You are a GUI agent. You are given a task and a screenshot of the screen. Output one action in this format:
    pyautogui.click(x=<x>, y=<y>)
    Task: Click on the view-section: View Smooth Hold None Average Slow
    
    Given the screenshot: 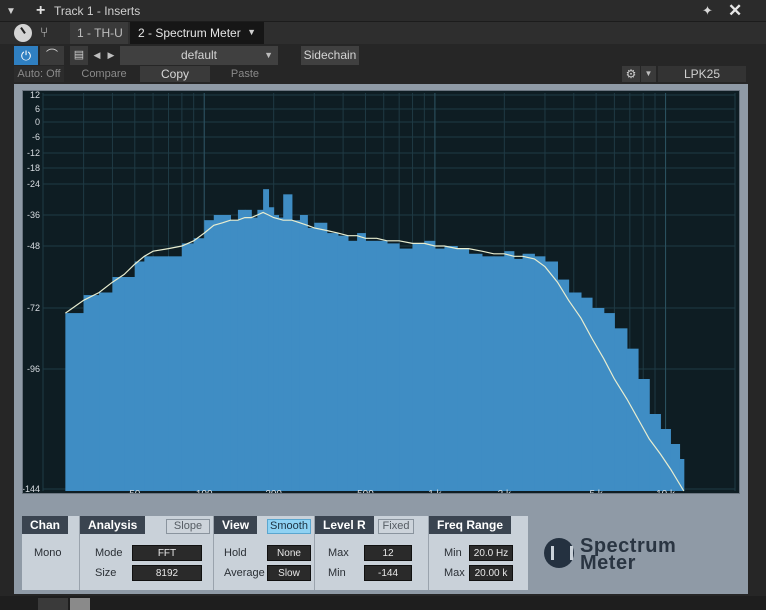 What is the action you would take?
    pyautogui.click(x=264, y=553)
    